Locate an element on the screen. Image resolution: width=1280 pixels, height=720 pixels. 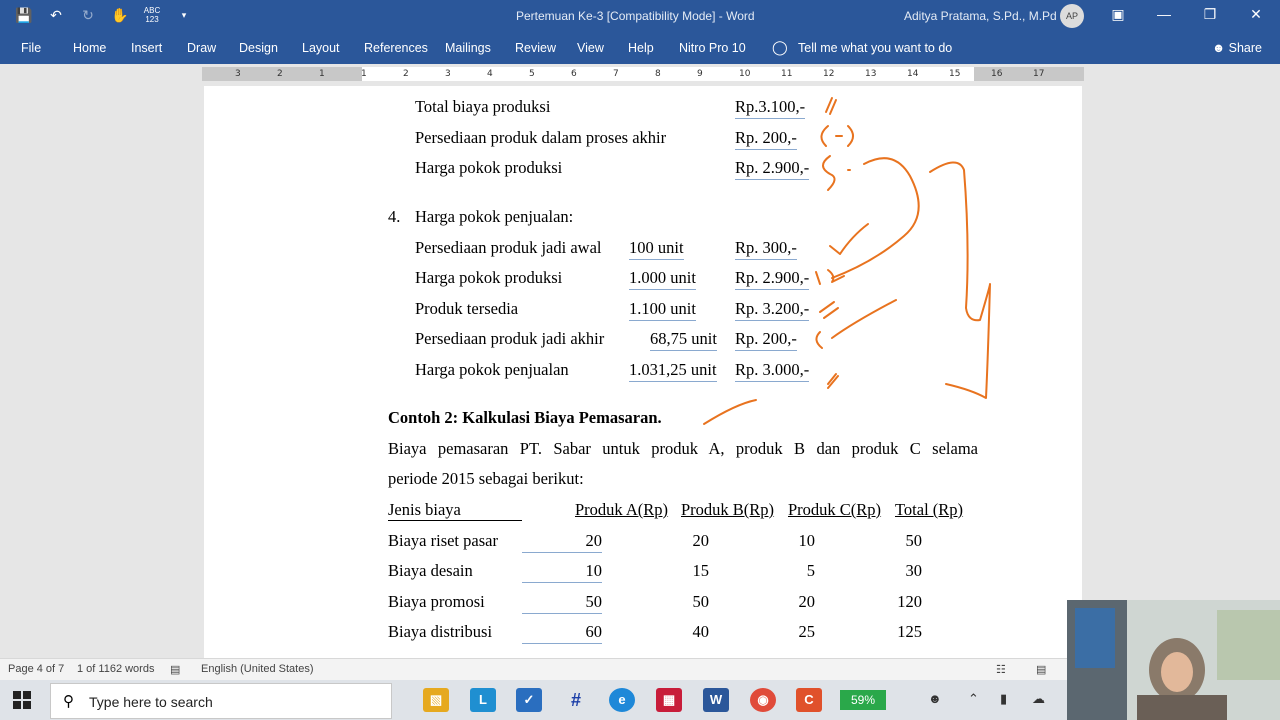
share-button: ☻ Share is located at coordinates (1237, 48).